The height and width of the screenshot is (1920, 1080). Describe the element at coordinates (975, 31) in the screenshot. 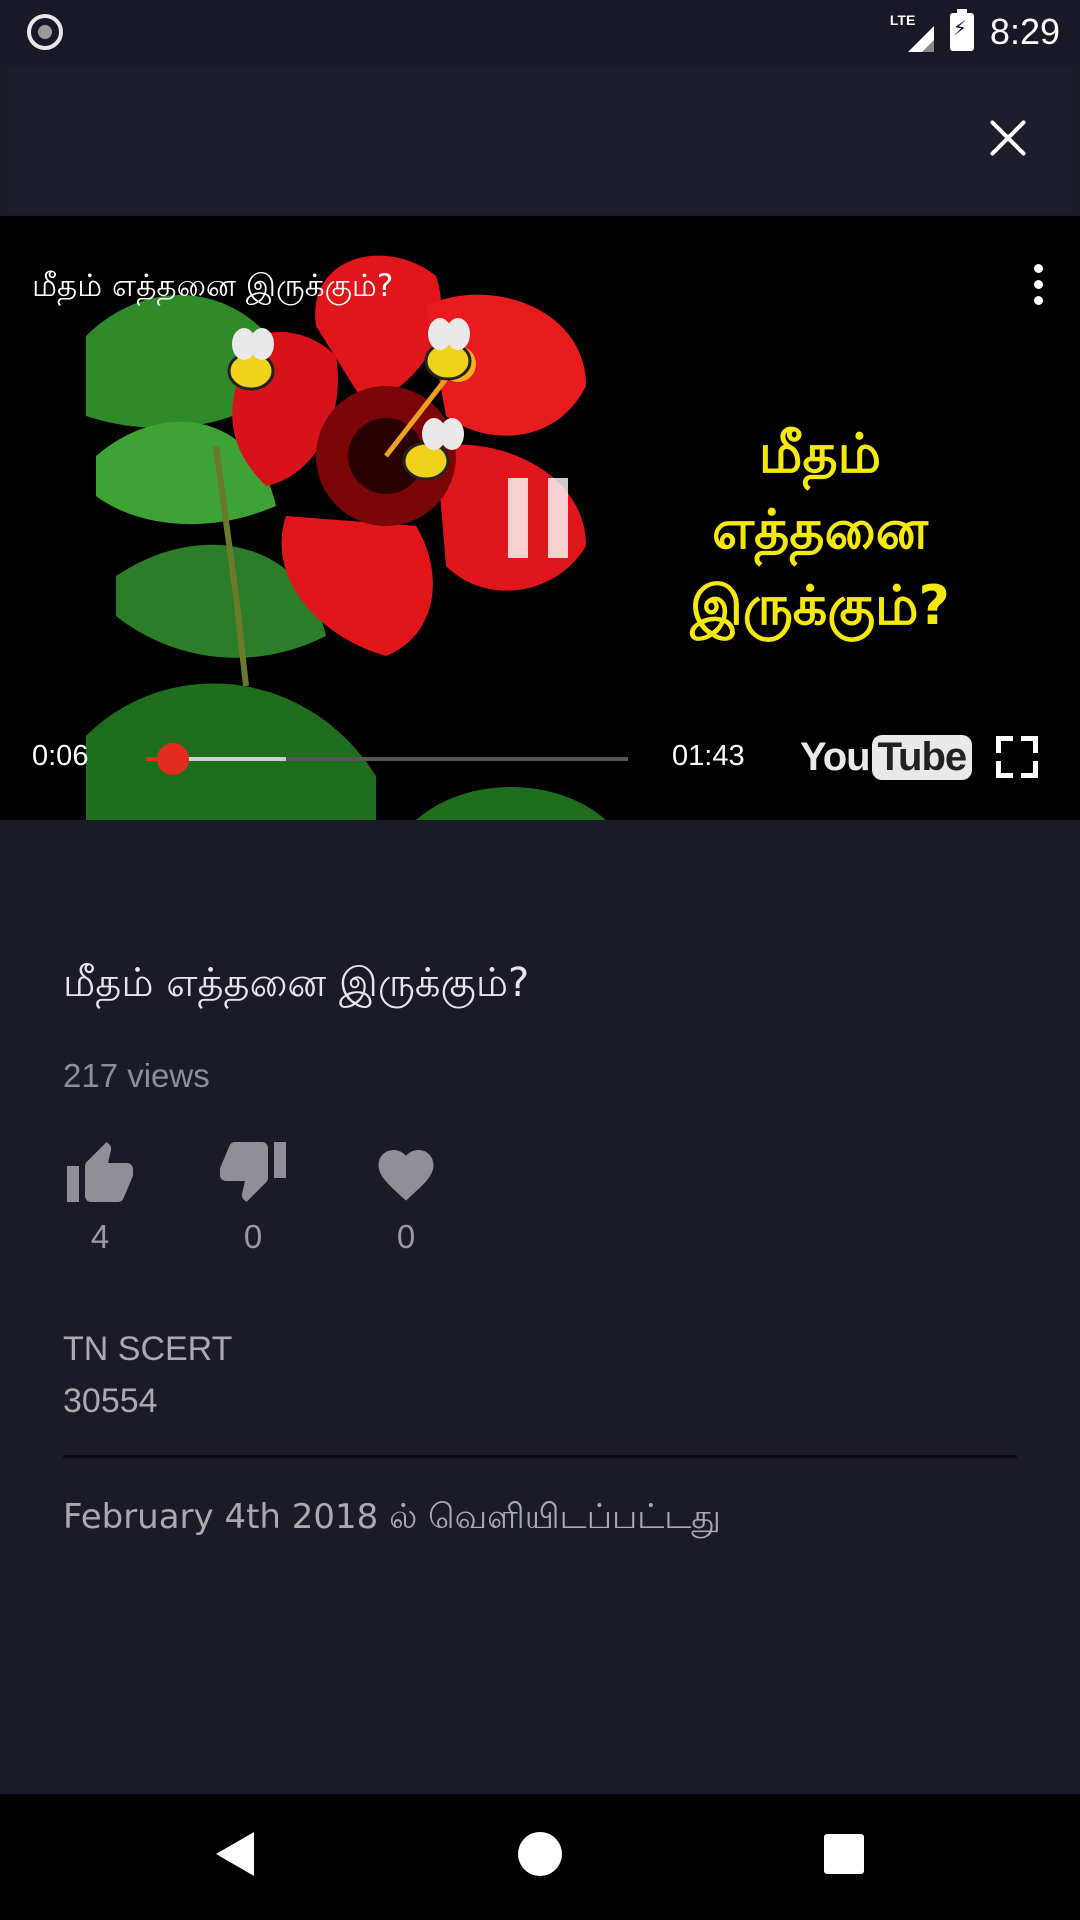

I see `status-indicators: LTE 8:29` at that location.